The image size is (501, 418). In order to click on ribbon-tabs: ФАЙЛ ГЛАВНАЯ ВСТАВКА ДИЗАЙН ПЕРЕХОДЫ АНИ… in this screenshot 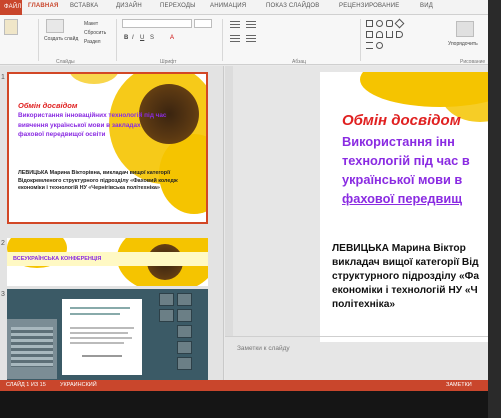, I will do `click(250, 7)`.